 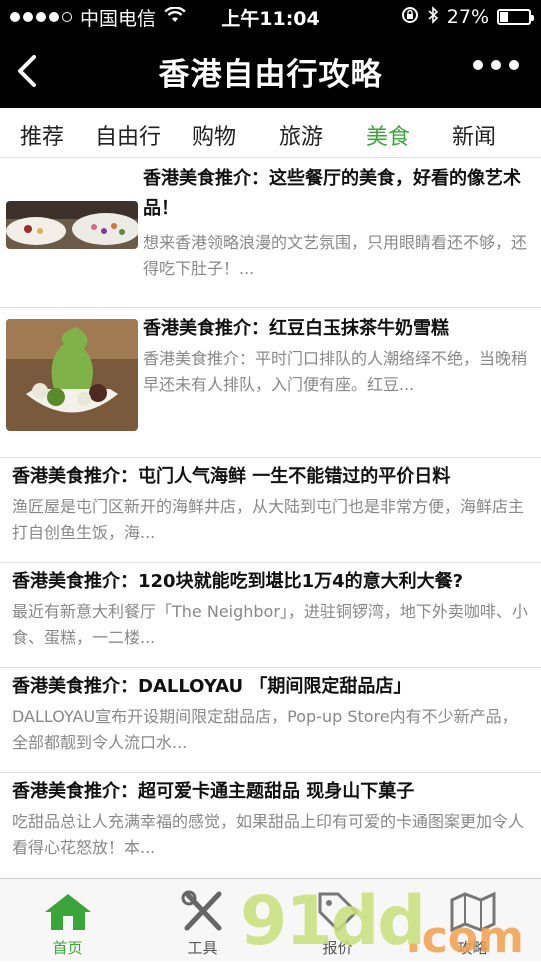 What do you see at coordinates (332, 193) in the screenshot?
I see `article-title: 香港美食推介：这些餐厅的美食，好看的像艺术品！` at bounding box center [332, 193].